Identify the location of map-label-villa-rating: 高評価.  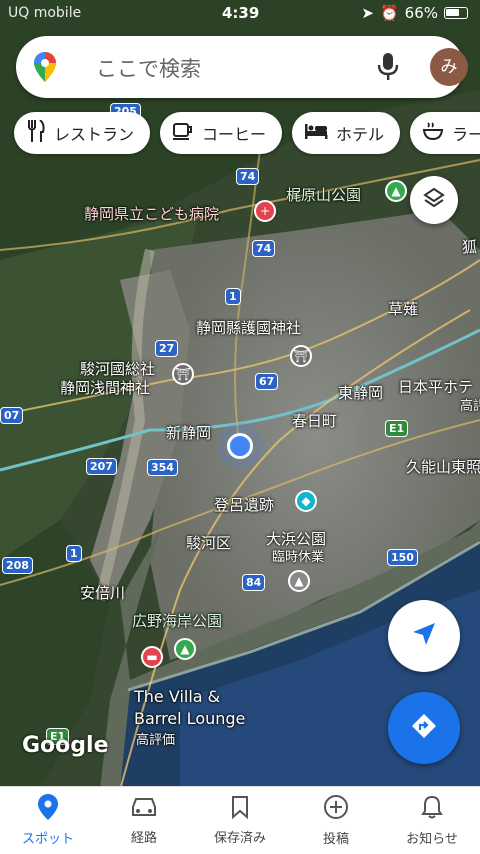
(156, 740).